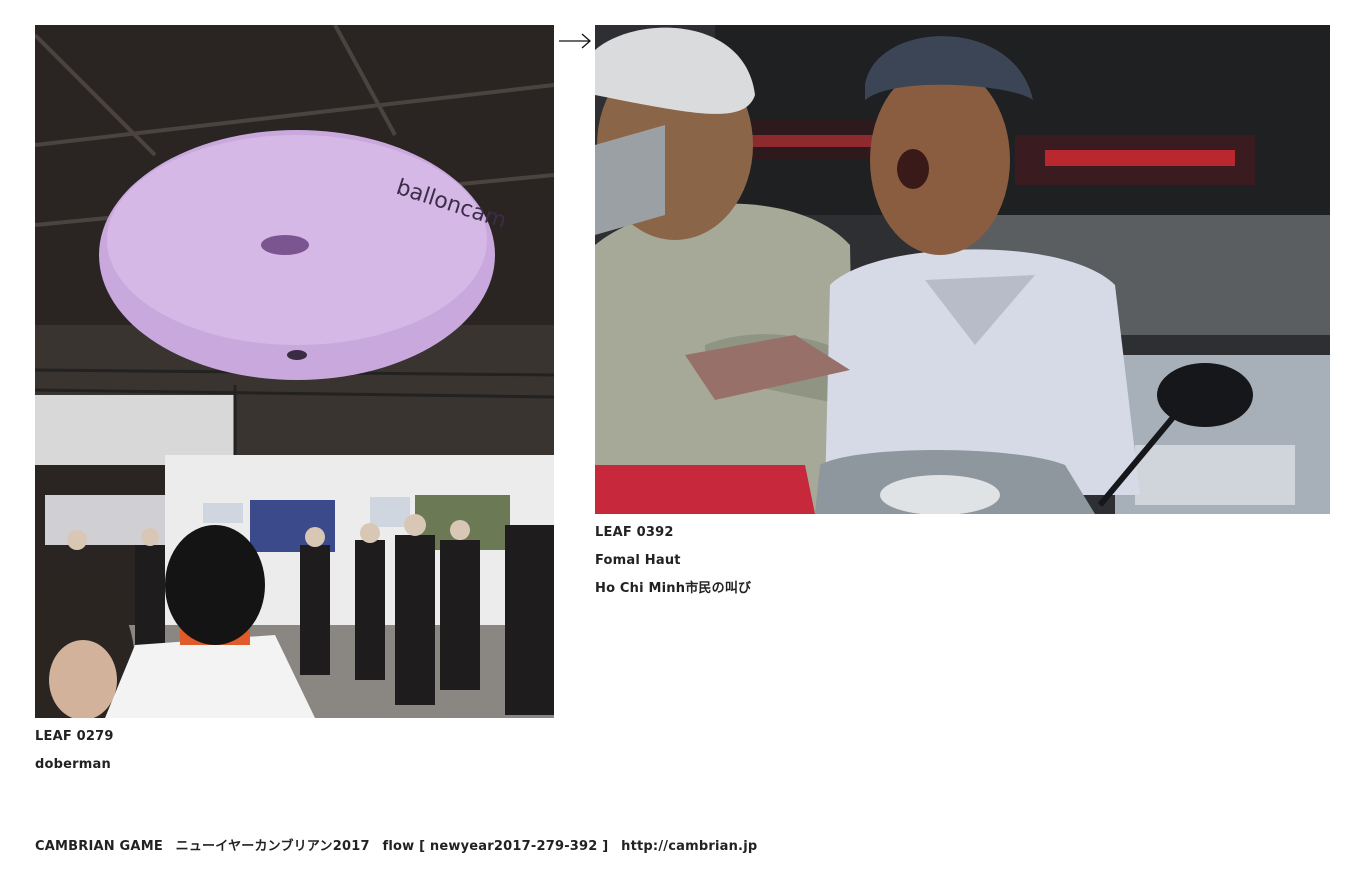 This screenshot has height=872, width=1365. Describe the element at coordinates (634, 533) in the screenshot. I see `leaf-0392-id: LEAF 0392` at that location.